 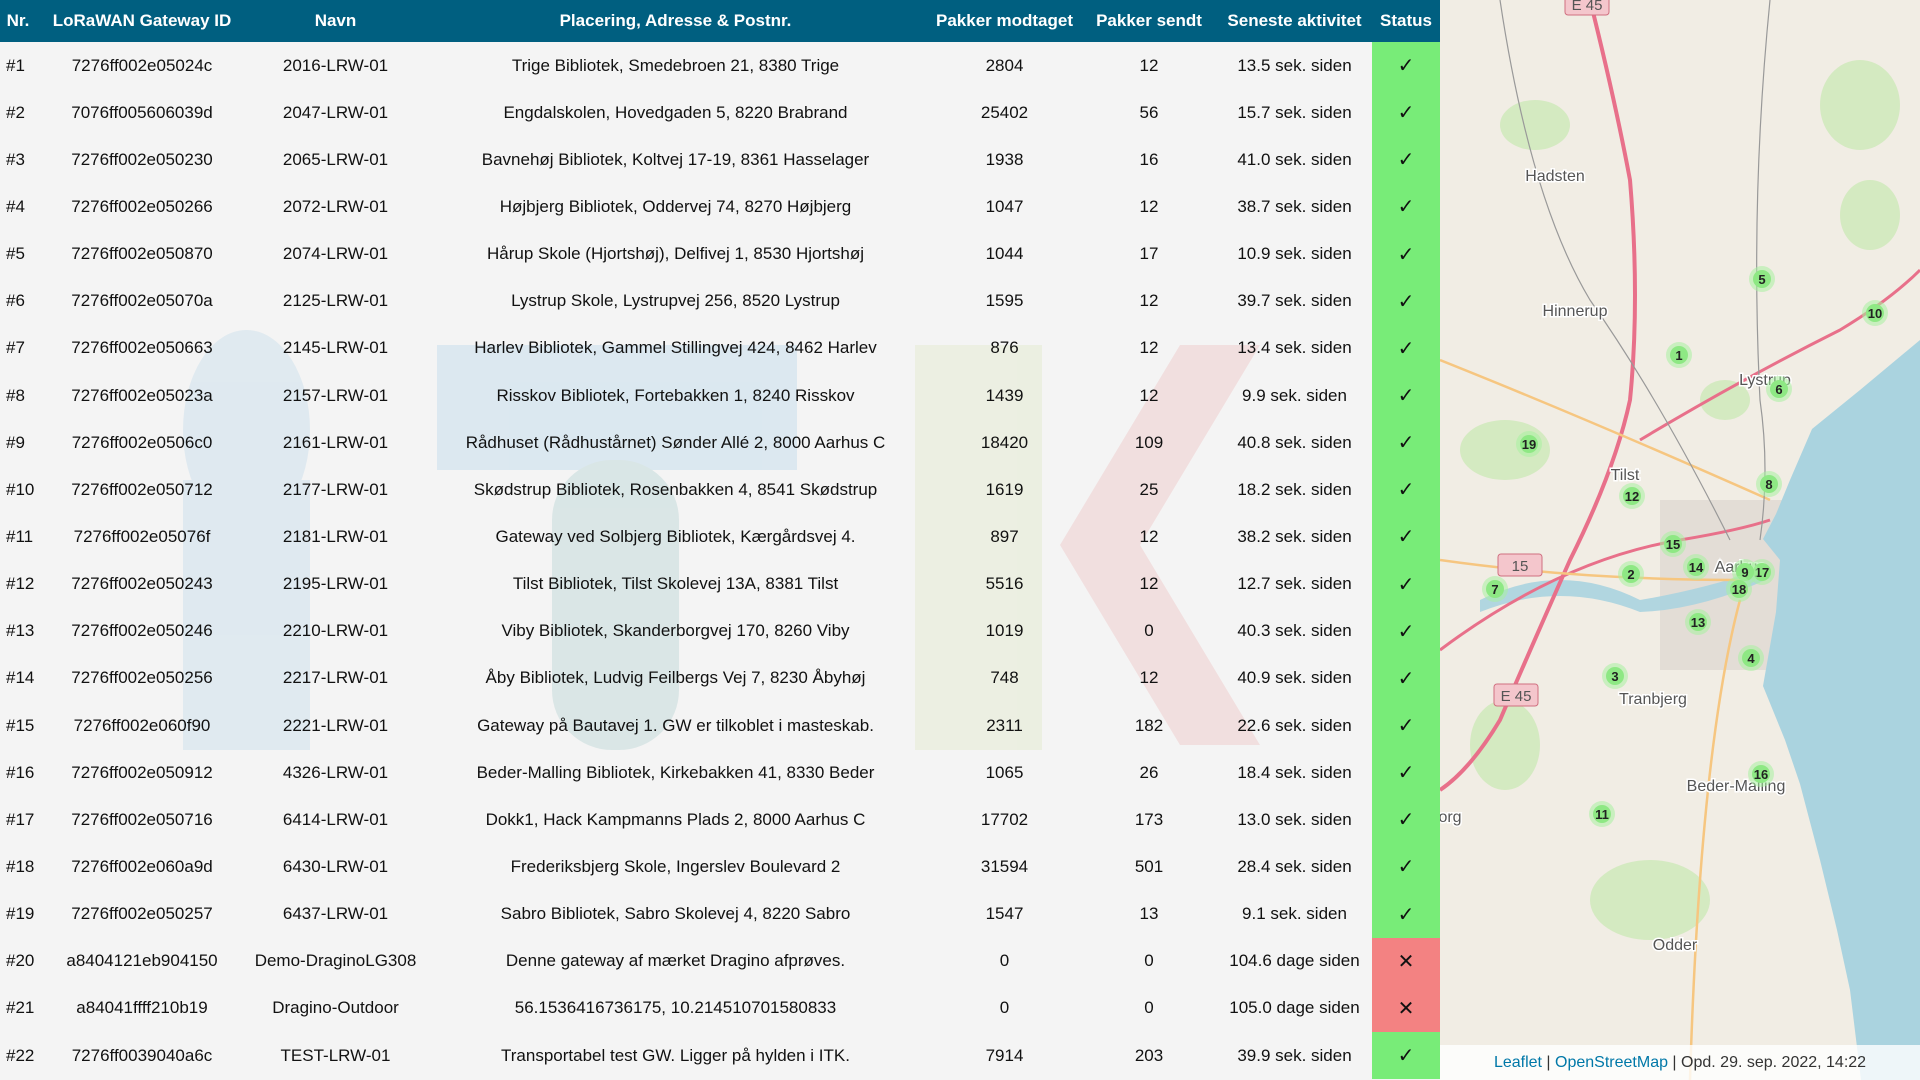 I want to click on gateway-marker: 16, so click(x=1761, y=774).